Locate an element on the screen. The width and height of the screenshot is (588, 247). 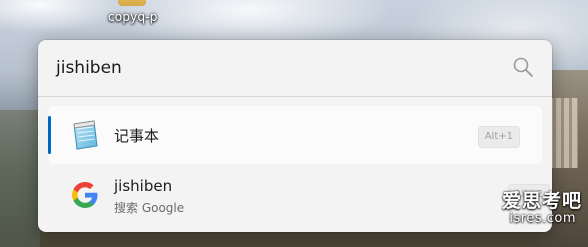
result-title: 记事本 is located at coordinates (137, 136).